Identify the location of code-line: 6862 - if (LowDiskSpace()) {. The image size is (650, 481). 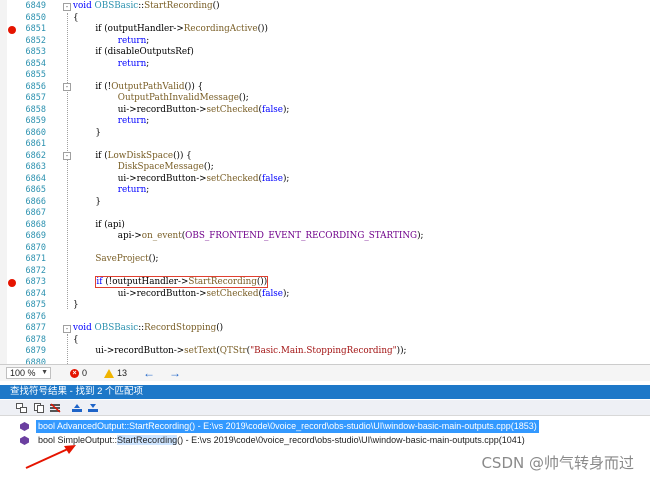
(325, 157).